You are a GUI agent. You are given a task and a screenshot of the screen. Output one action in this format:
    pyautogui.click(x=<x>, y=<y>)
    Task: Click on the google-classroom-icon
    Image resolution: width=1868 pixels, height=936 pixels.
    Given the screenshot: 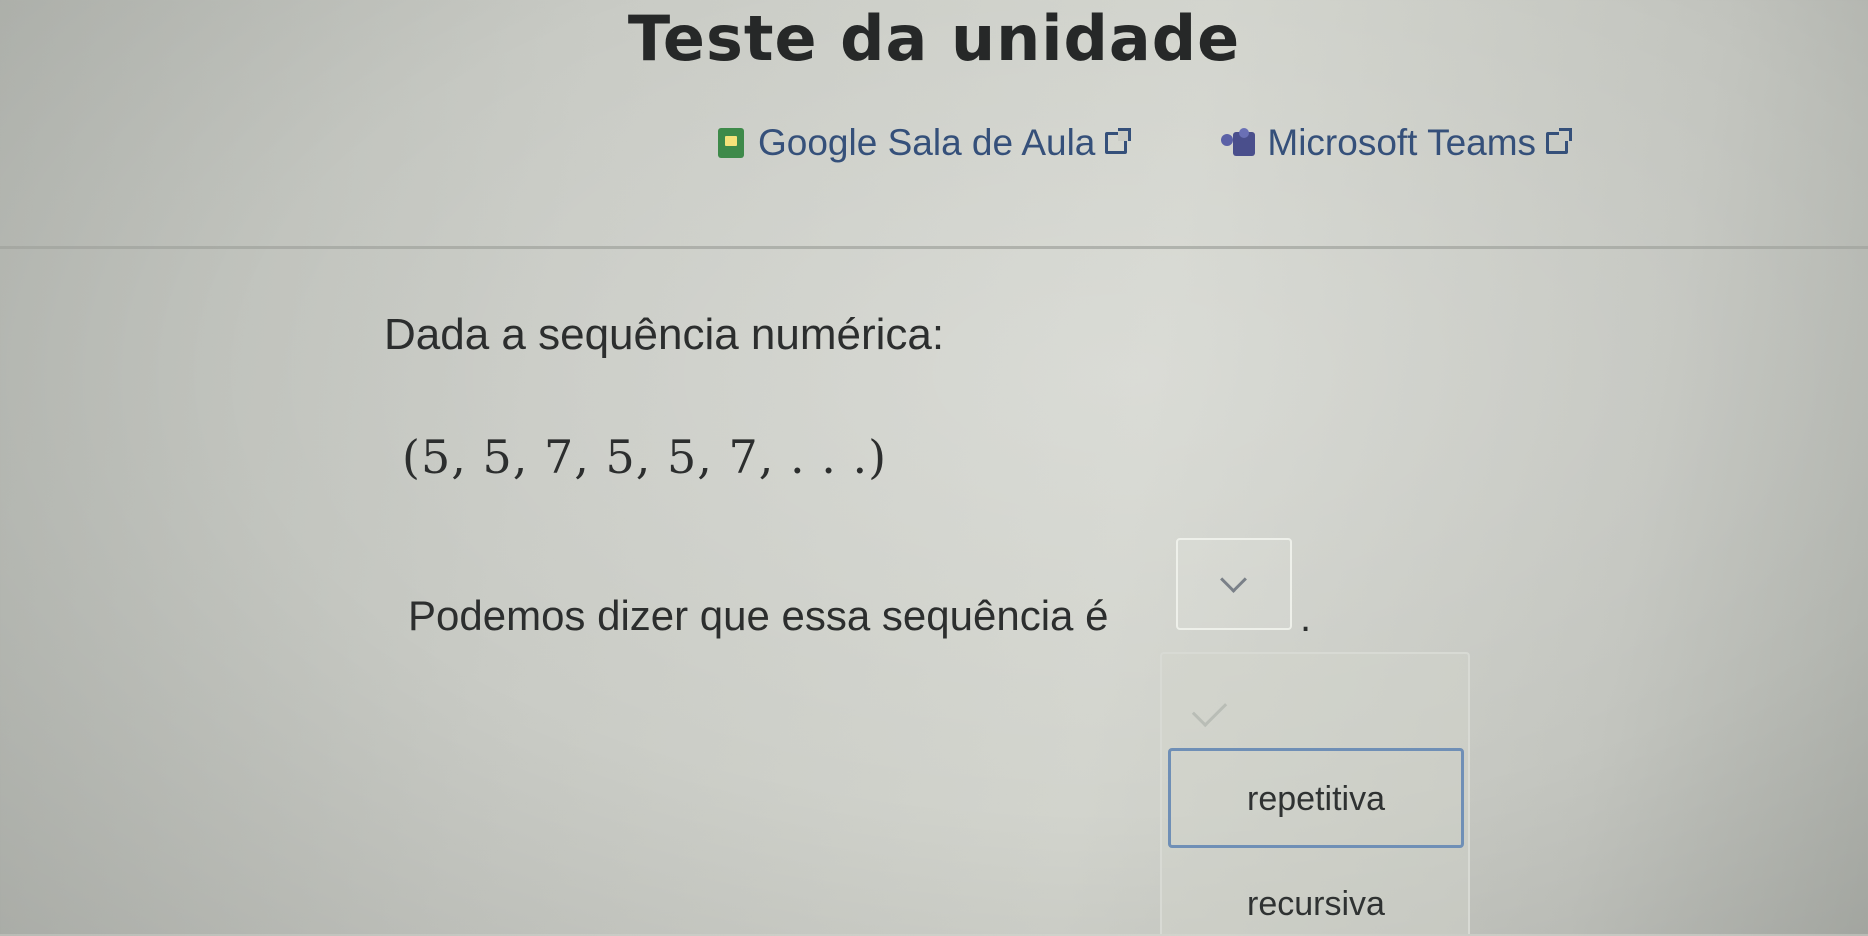 What is the action you would take?
    pyautogui.click(x=731, y=143)
    